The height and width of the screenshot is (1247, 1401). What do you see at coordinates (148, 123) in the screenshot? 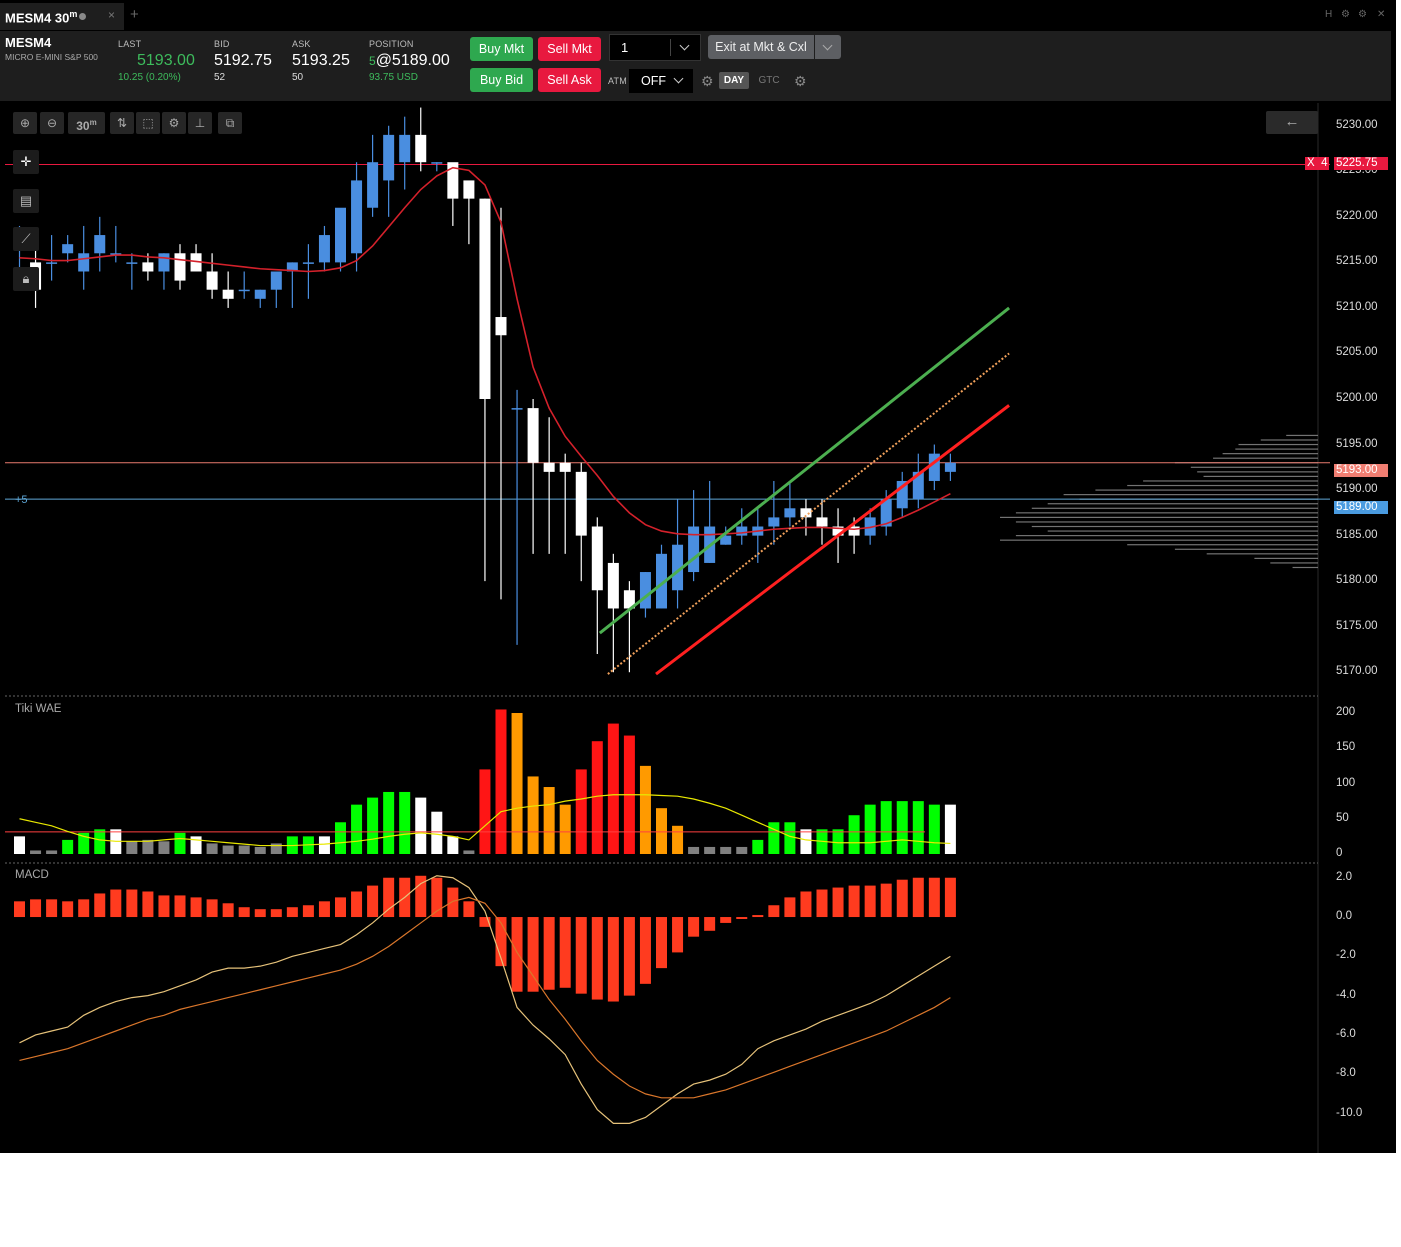
I see `select-area-icon: ⬚` at bounding box center [148, 123].